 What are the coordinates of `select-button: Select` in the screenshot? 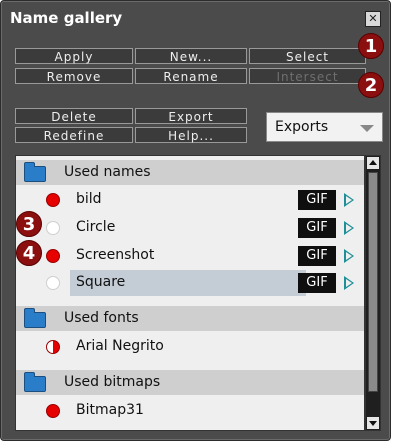 It's located at (307, 56).